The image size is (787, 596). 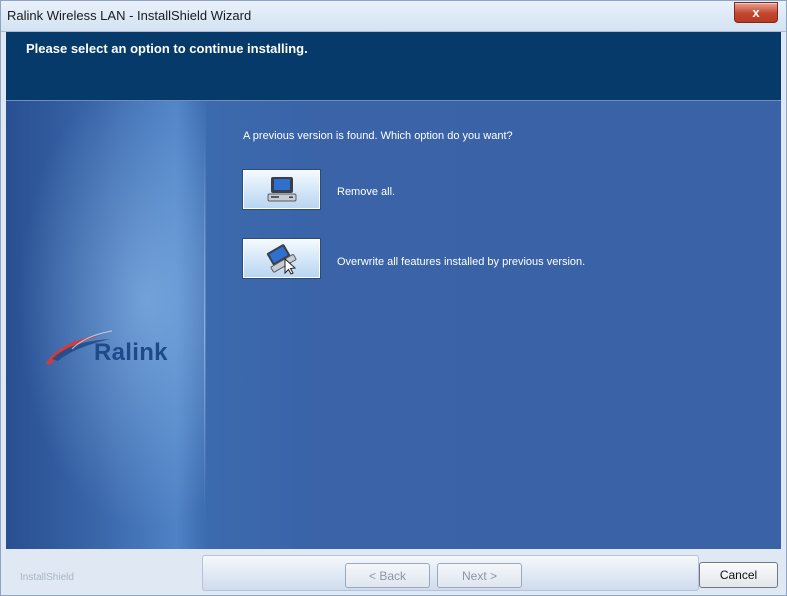 I want to click on cancel-button: Cancel, so click(x=738, y=575).